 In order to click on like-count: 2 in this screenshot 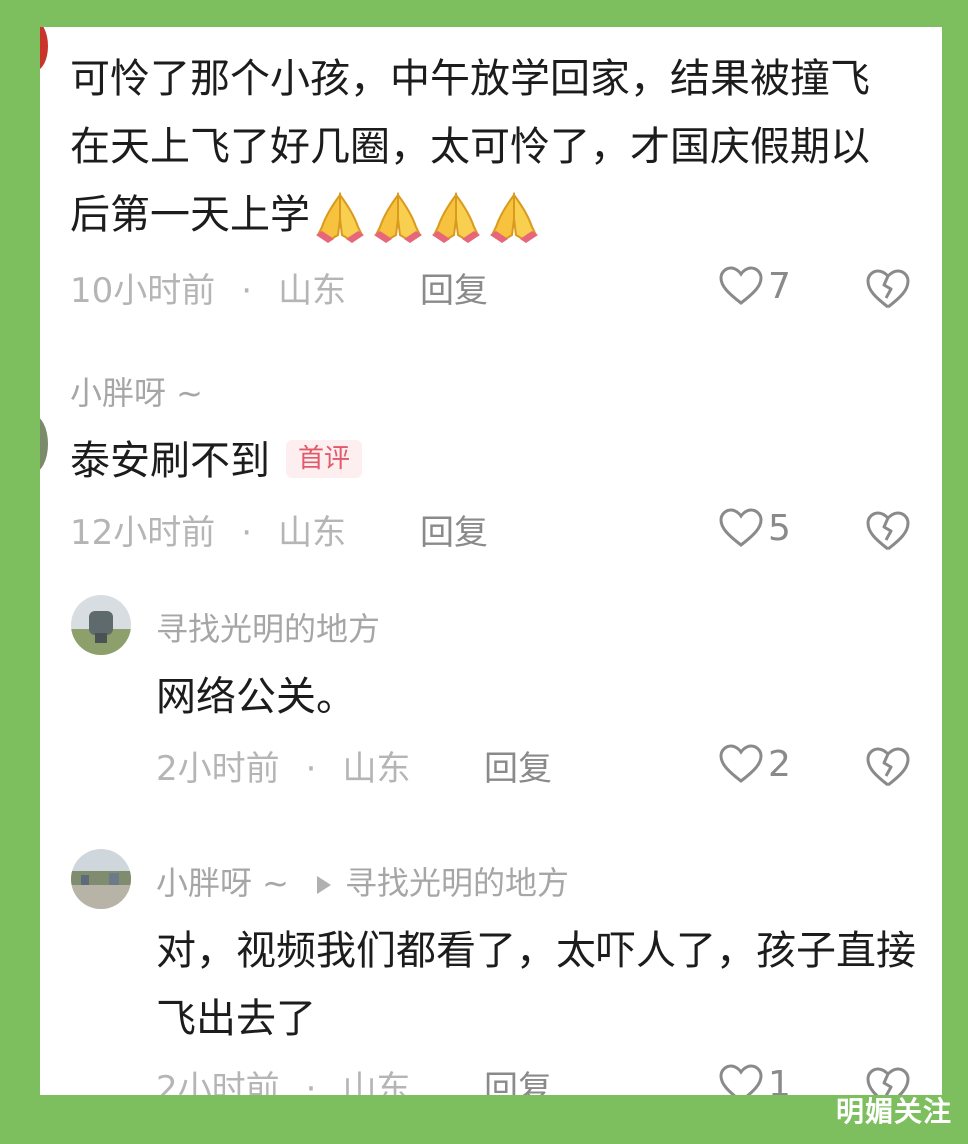, I will do `click(779, 764)`.